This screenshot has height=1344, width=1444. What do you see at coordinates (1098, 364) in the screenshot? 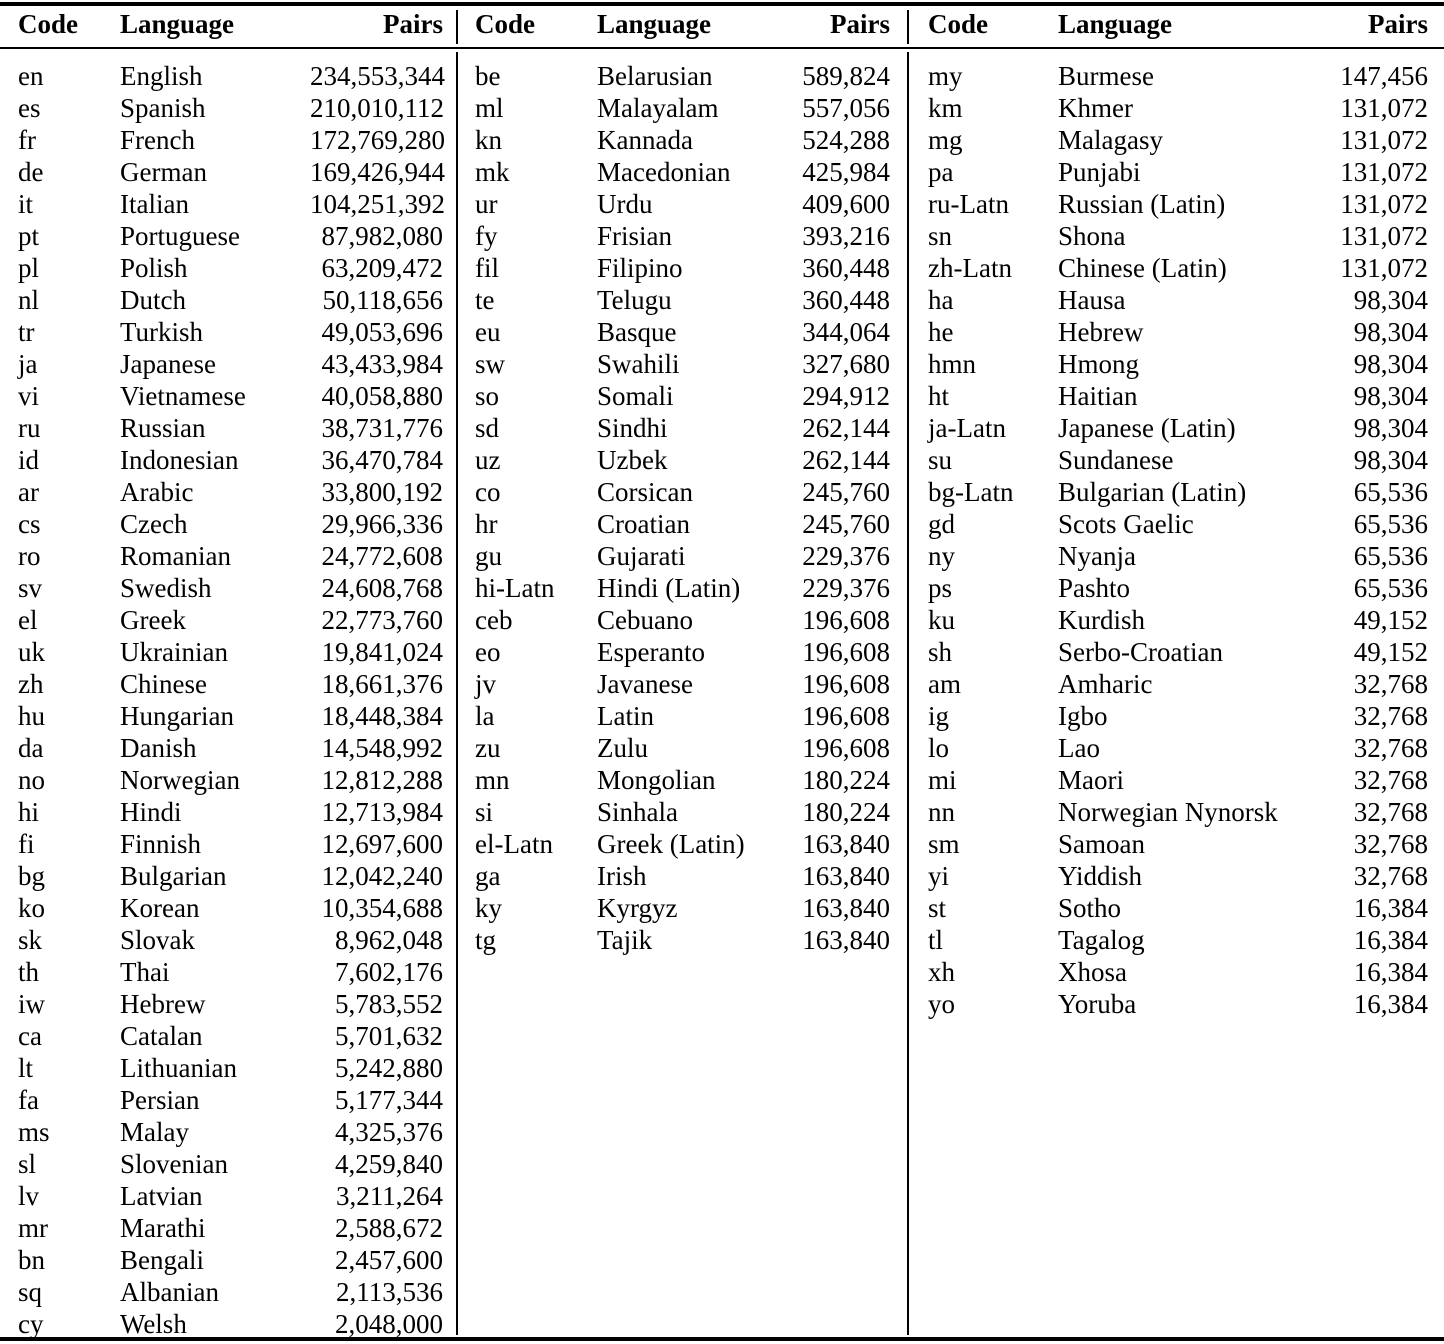
I see `cell-language: Hmong` at bounding box center [1098, 364].